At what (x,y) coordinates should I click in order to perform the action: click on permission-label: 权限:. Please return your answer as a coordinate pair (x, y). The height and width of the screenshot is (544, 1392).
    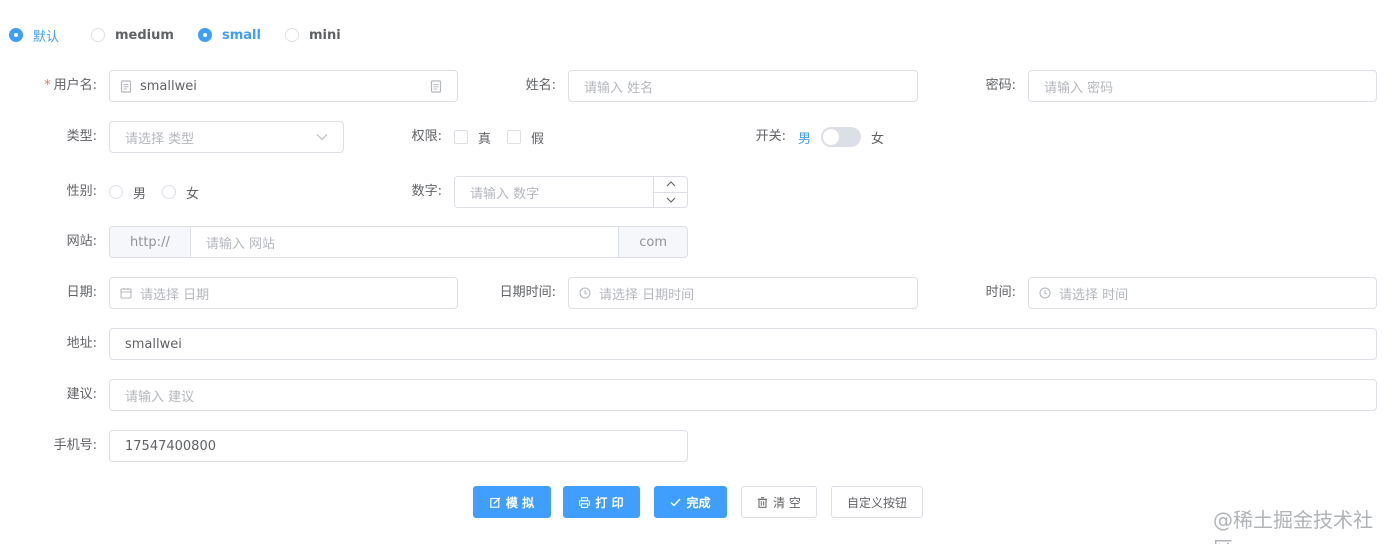
    Looking at the image, I should click on (426, 136).